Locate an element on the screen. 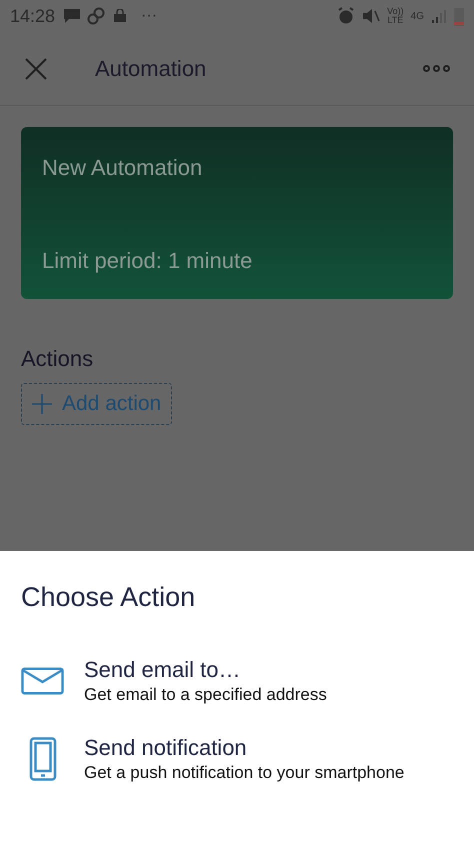  status-time: 14:28 is located at coordinates (33, 16).